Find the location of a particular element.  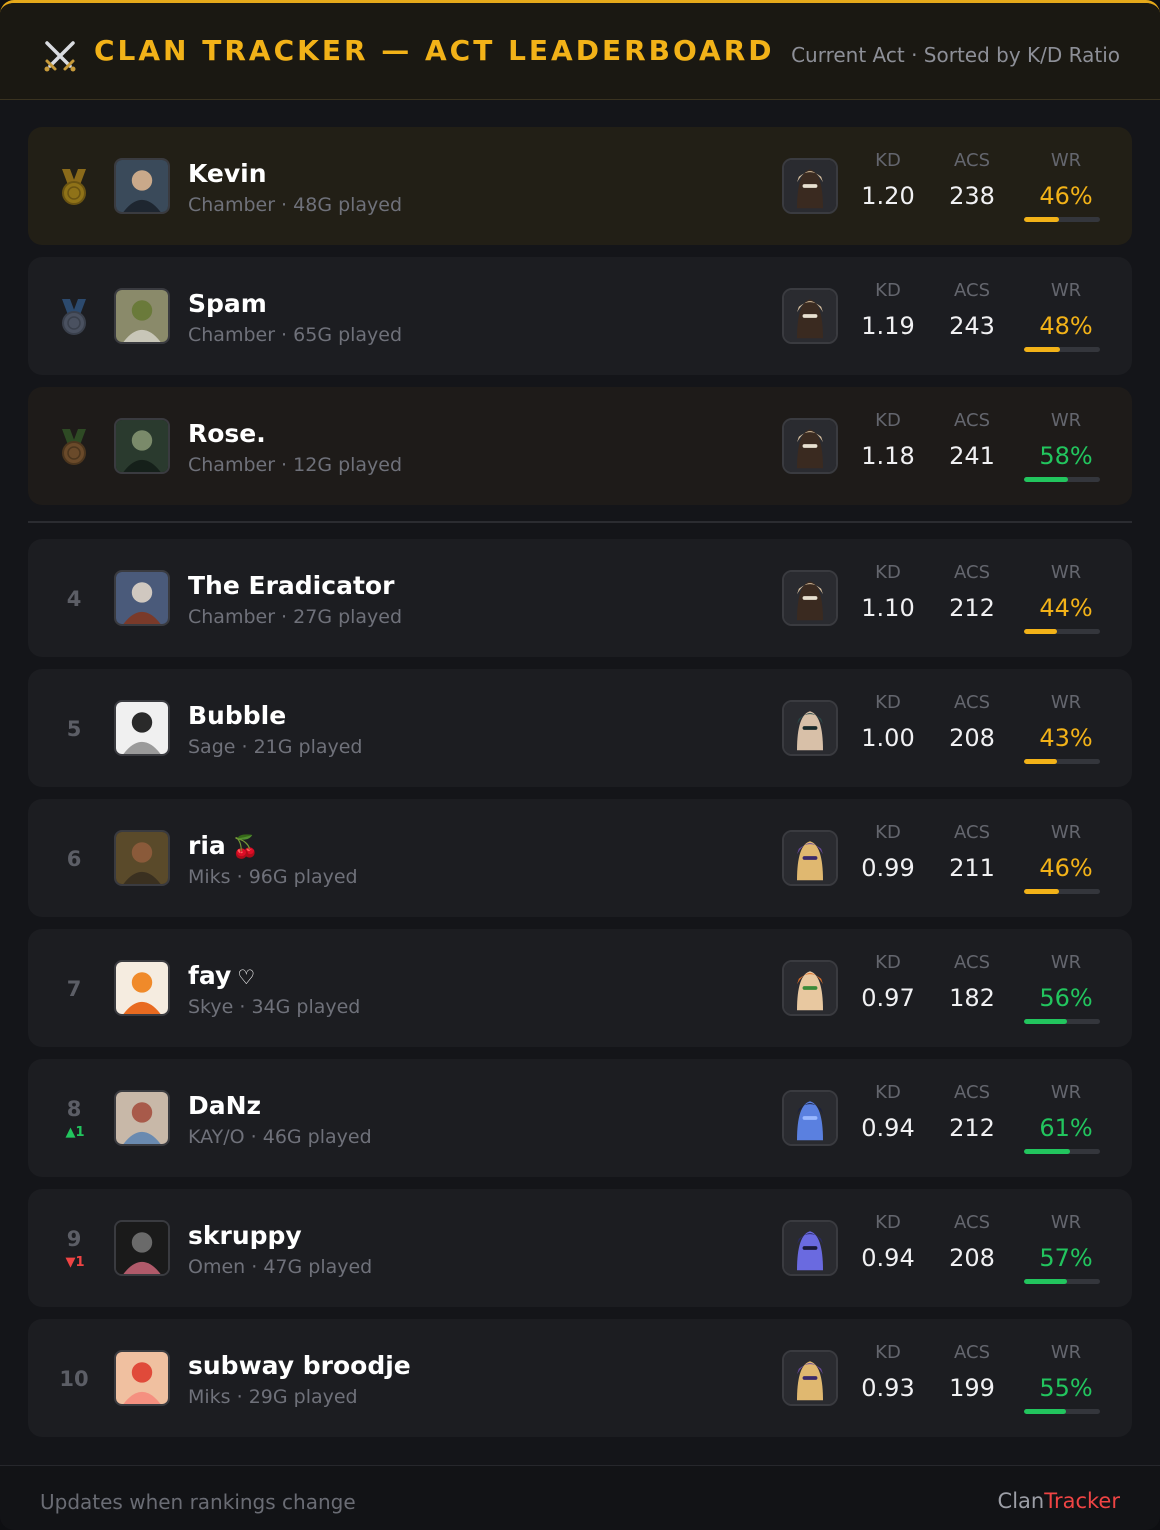

update-note: Updates when rankings change is located at coordinates (198, 1502).